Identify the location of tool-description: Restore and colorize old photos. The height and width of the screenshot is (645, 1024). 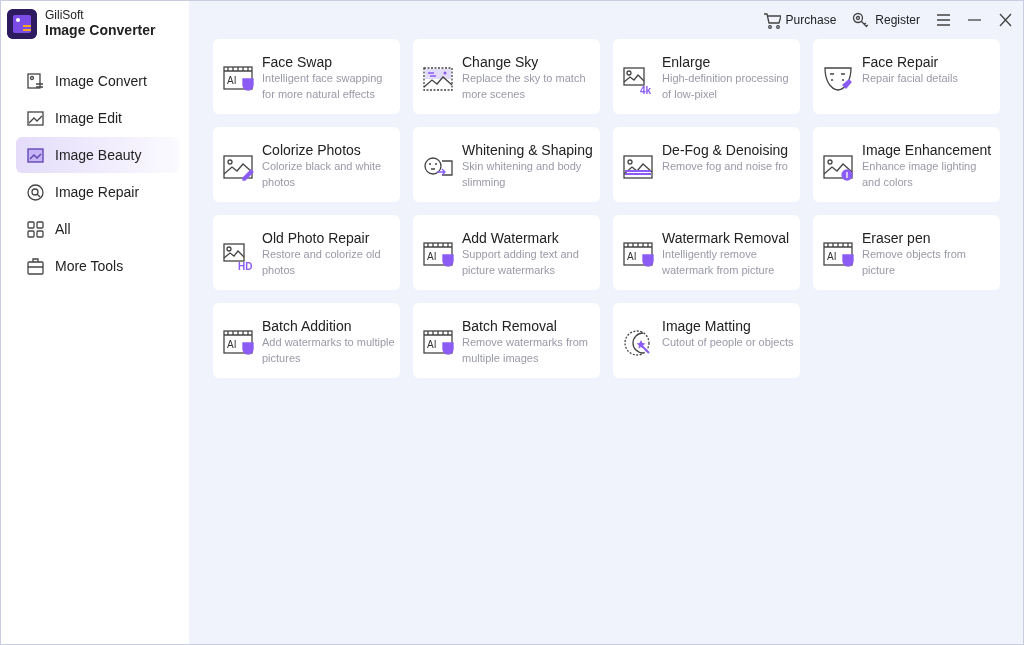
(322, 262).